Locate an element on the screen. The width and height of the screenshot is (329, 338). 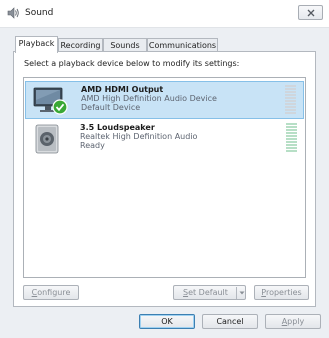
close-icon is located at coordinates (311, 13).